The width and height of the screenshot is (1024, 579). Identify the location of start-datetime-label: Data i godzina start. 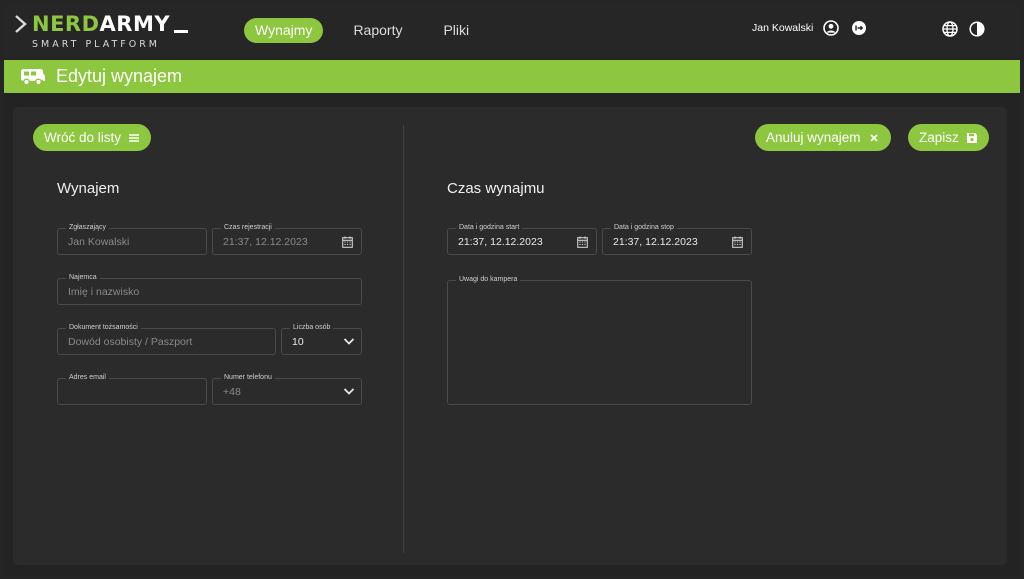
(489, 227).